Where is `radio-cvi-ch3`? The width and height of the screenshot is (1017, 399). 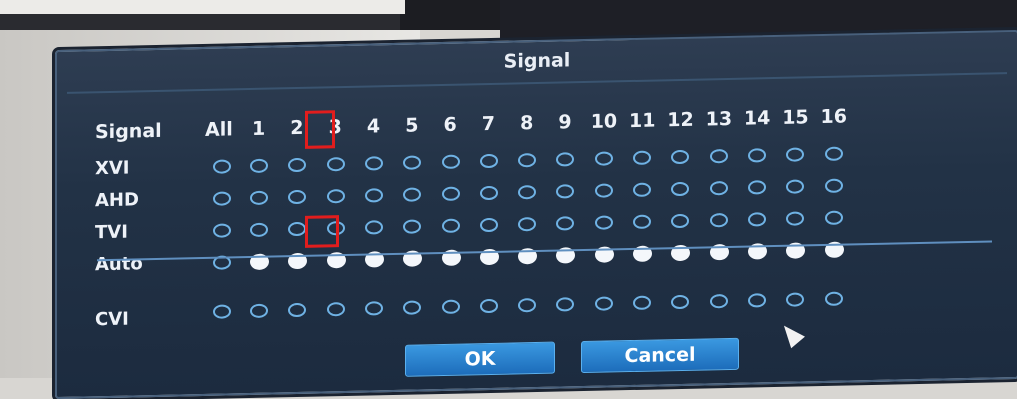 radio-cvi-ch3 is located at coordinates (335, 309).